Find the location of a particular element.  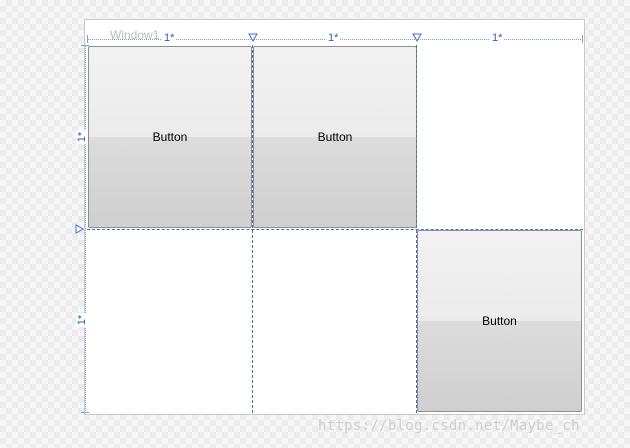

button-row0-col1: Button is located at coordinates (335, 137).